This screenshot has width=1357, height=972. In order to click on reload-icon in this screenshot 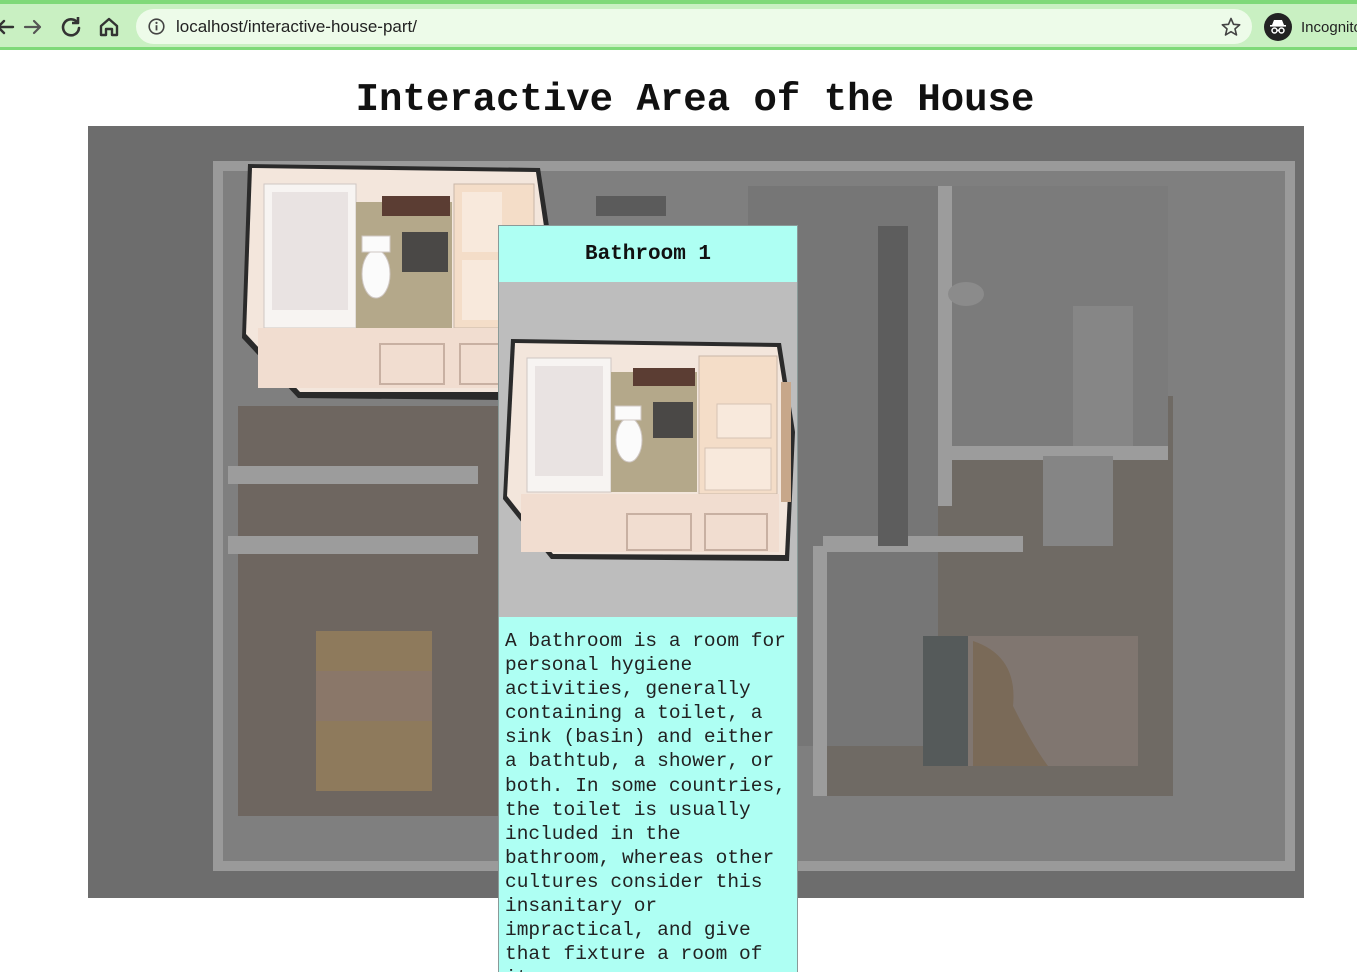, I will do `click(71, 27)`.